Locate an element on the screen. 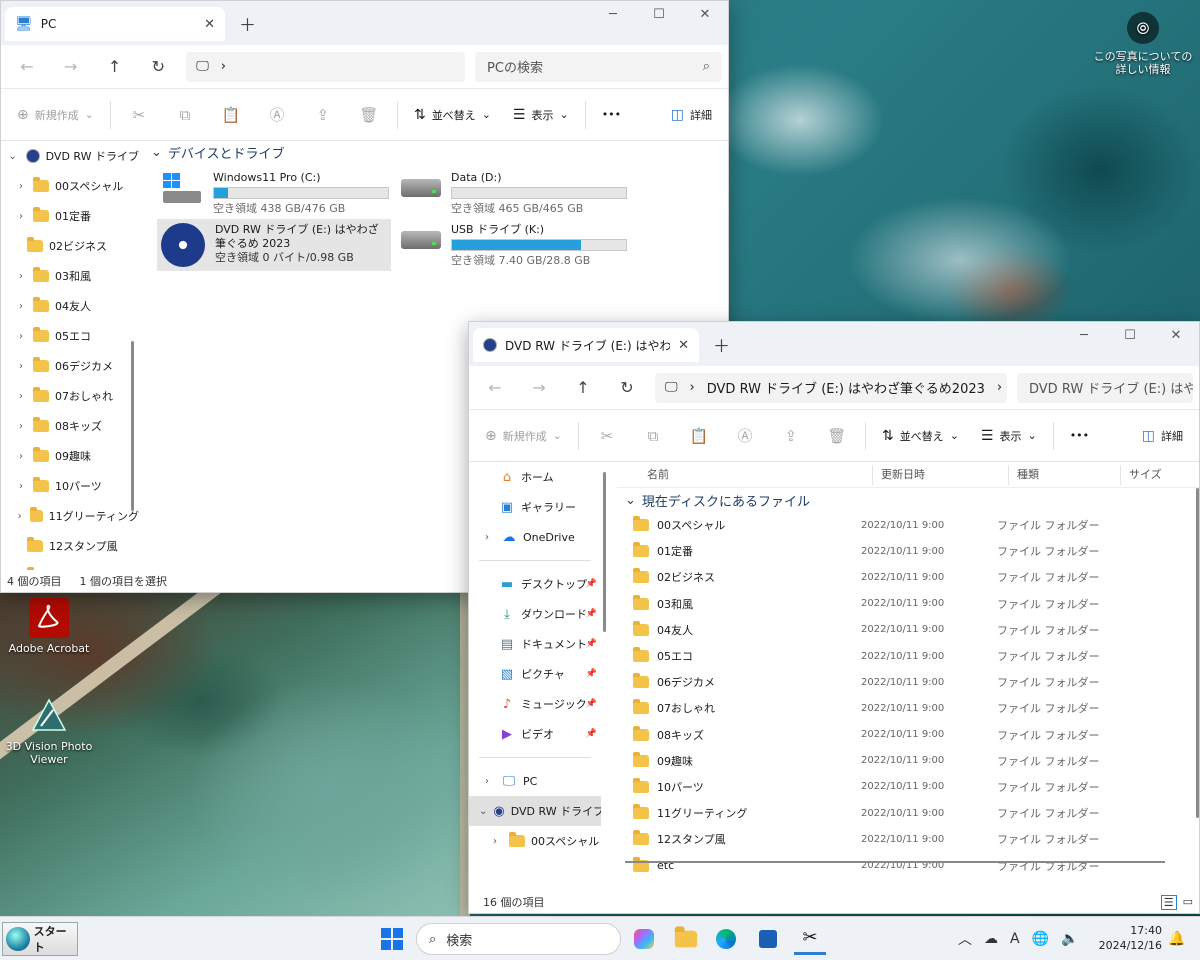 The image size is (1200, 960). file-row: etc 2022/10/11 9:00 ファイル フォルダー is located at coordinates (908, 865).